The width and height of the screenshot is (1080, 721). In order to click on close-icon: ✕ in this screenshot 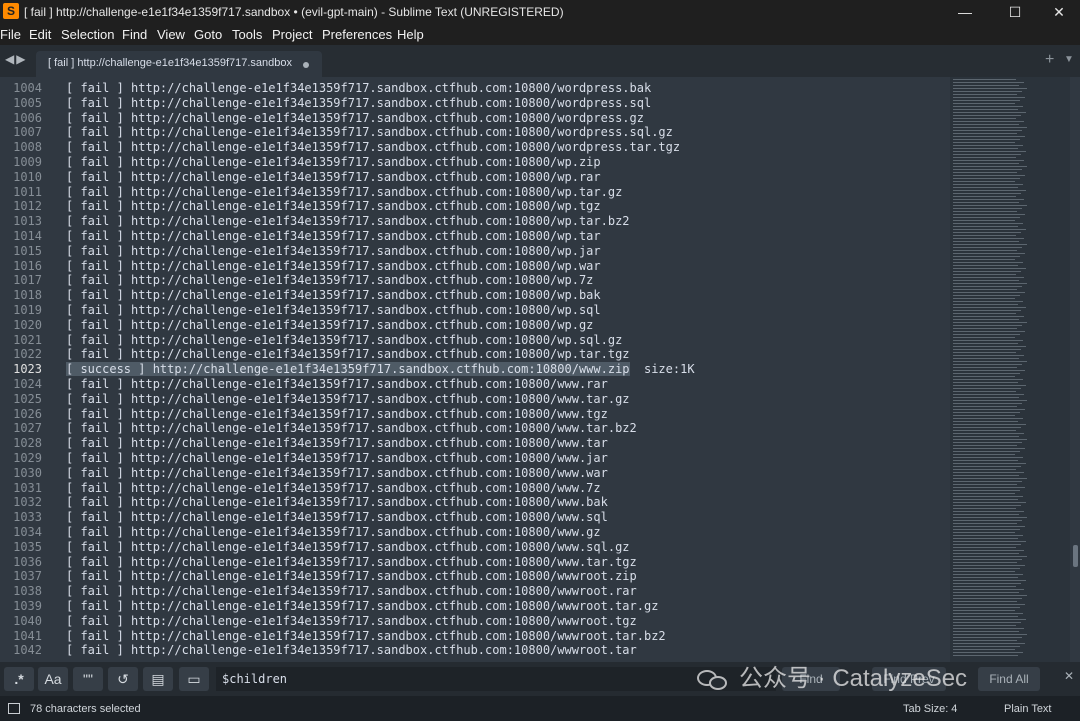, I will do `click(1058, 12)`.